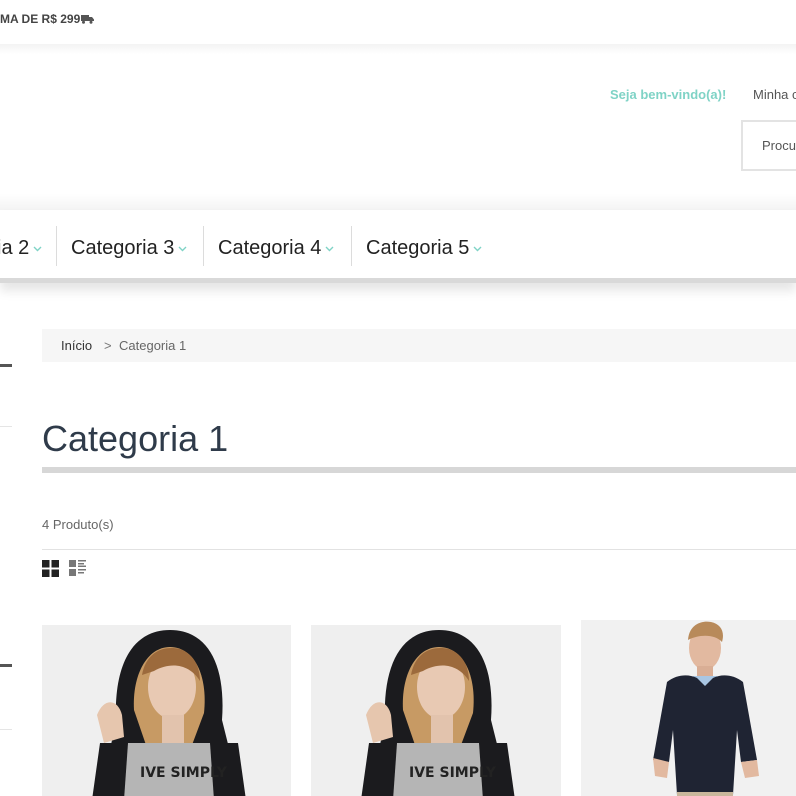 The width and height of the screenshot is (796, 796). Describe the element at coordinates (418, 248) in the screenshot. I see `nav-item-label: Categoria 5` at that location.